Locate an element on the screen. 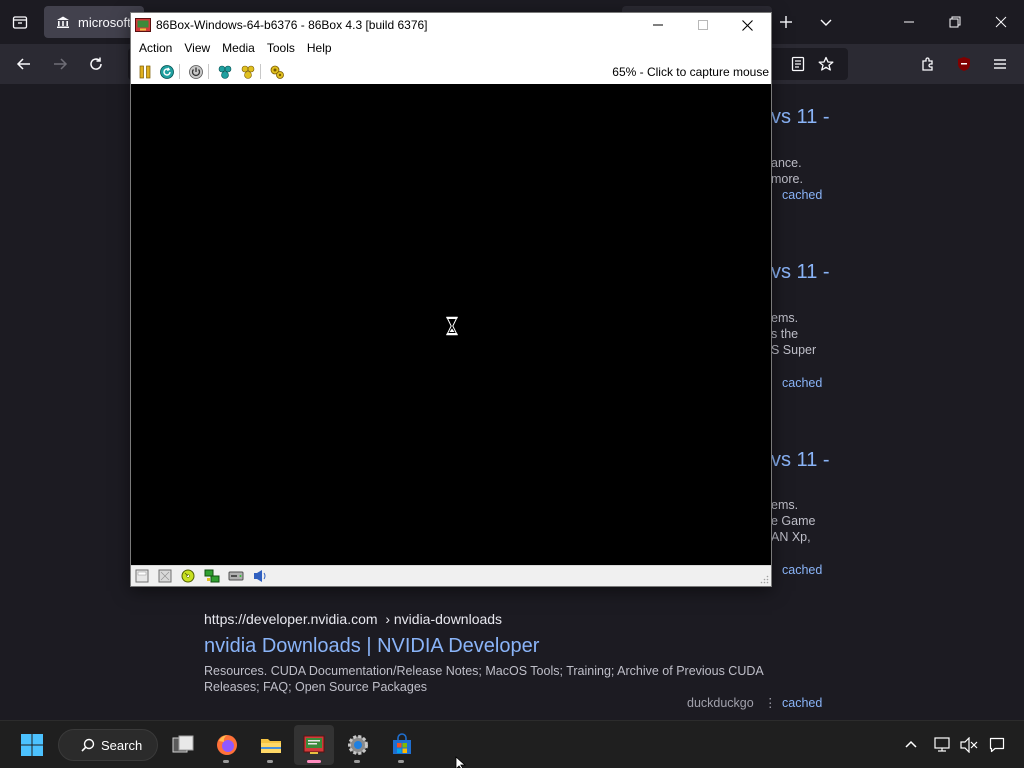 This screenshot has height=768, width=1024. ublock-shield-icon is located at coordinates (964, 64).